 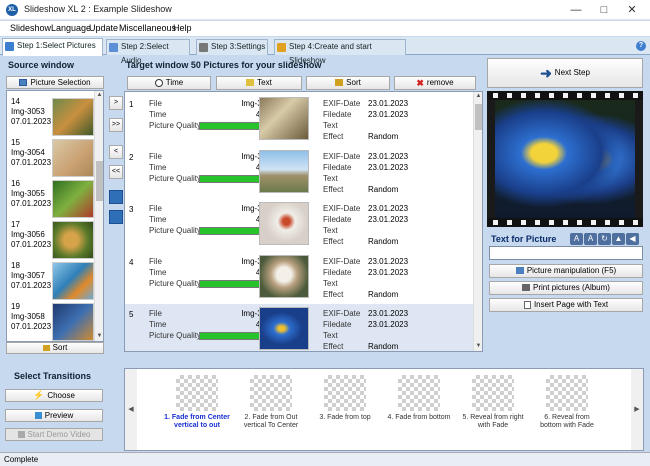 I want to click on remove-x-icon: ✖, so click(x=420, y=83).